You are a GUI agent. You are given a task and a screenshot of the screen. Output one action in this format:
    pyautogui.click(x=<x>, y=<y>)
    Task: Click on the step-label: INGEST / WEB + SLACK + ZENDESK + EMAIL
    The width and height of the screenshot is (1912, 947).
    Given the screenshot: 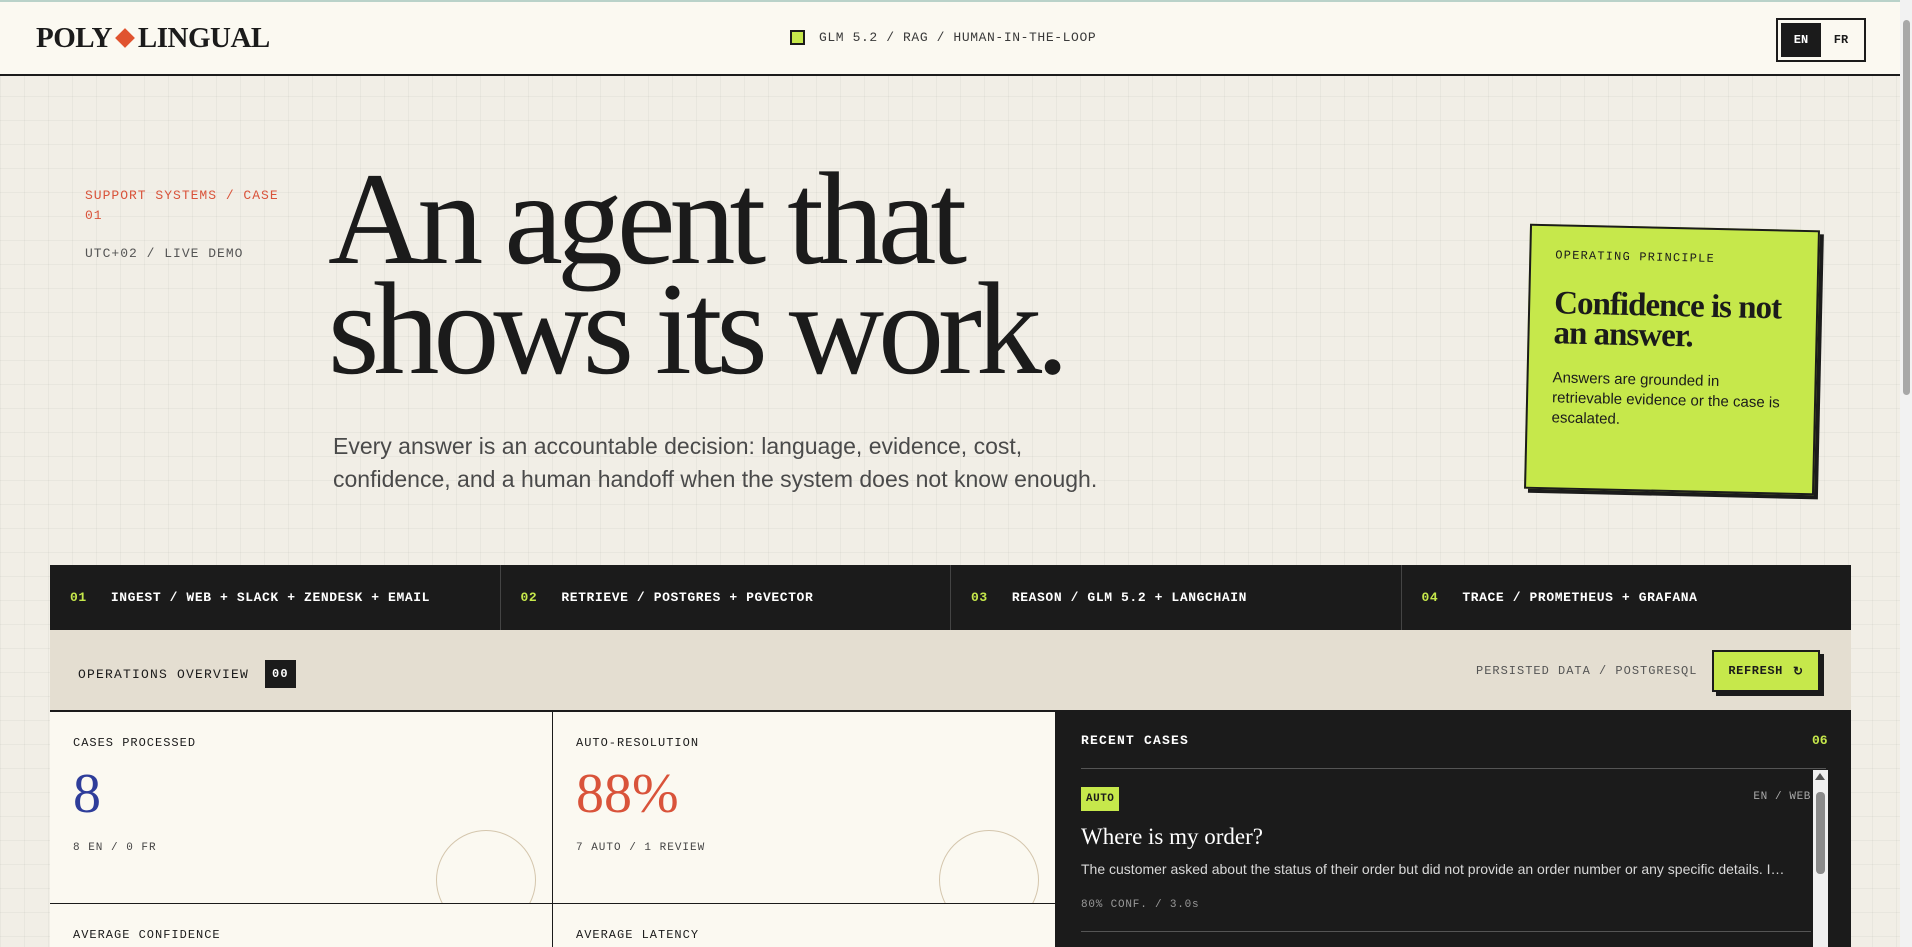 What is the action you would take?
    pyautogui.click(x=270, y=597)
    